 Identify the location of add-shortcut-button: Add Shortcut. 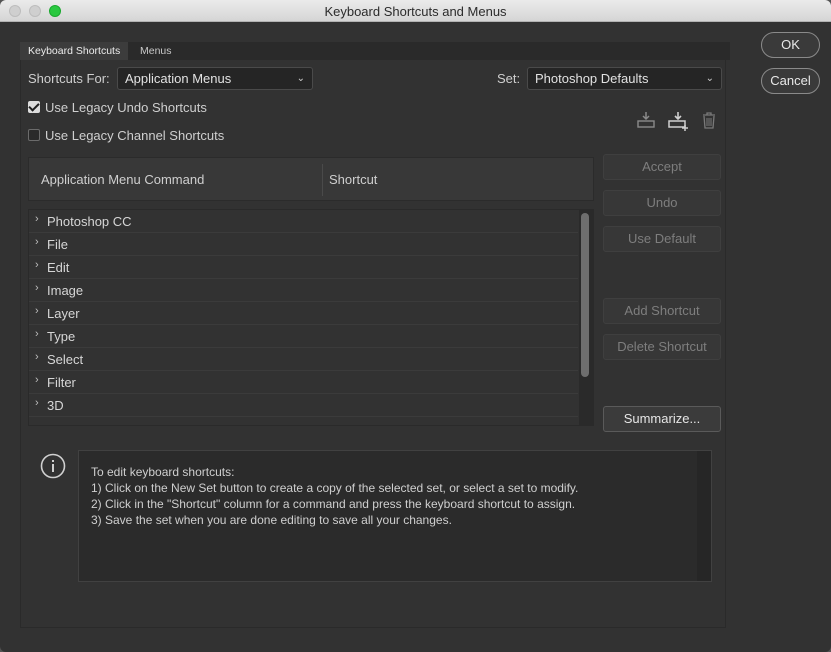
(662, 311).